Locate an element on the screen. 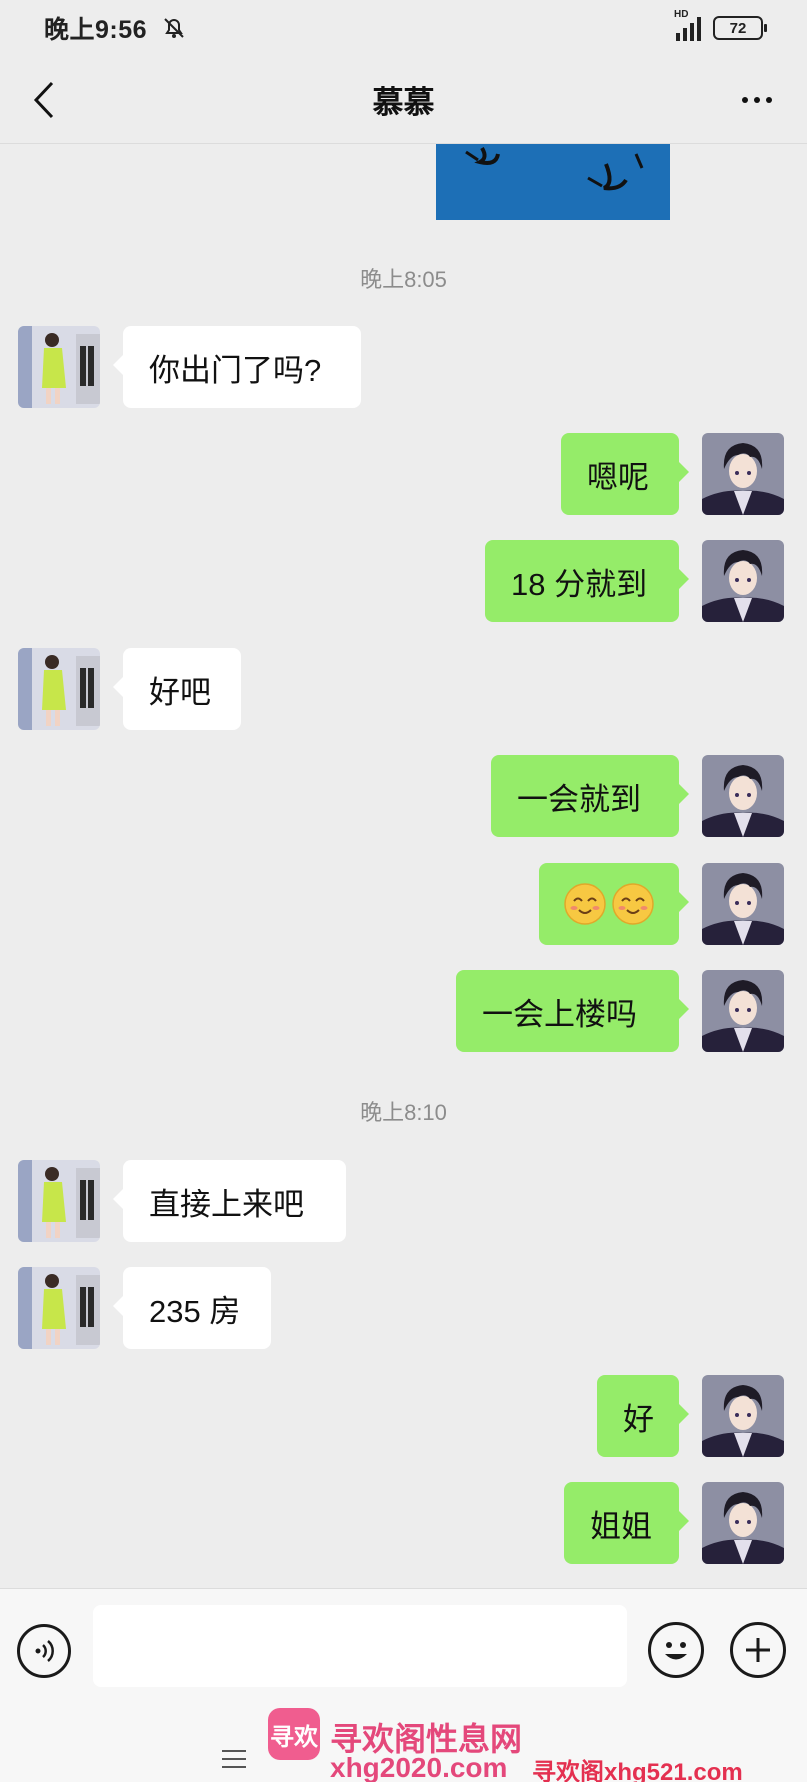 The height and width of the screenshot is (1782, 807). more-options-button is located at coordinates (757, 100).